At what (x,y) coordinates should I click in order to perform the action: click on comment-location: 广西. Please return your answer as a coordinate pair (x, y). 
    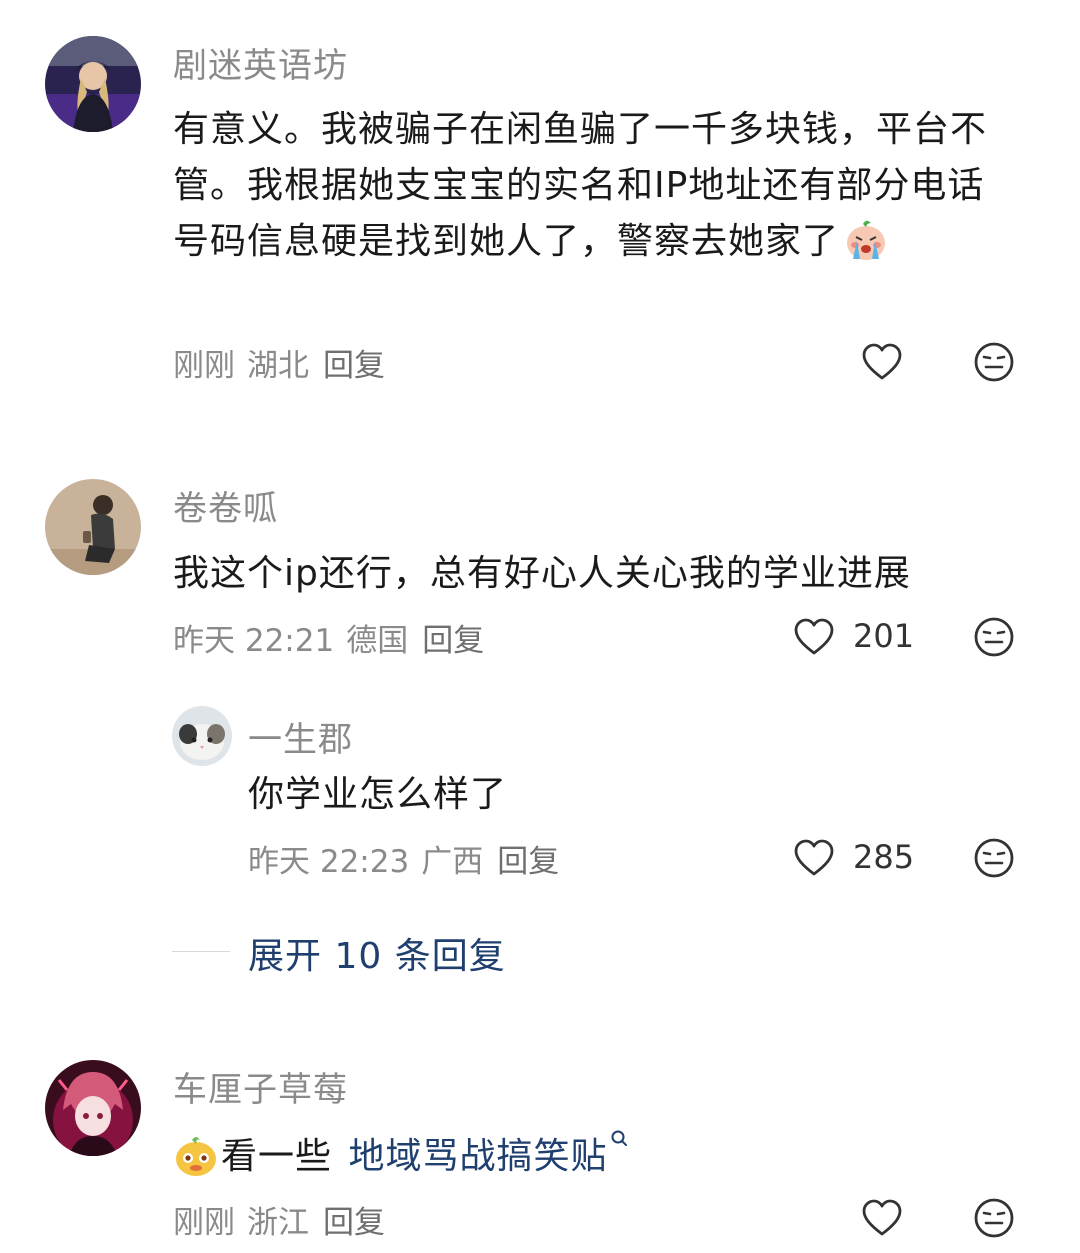
    Looking at the image, I should click on (452, 862).